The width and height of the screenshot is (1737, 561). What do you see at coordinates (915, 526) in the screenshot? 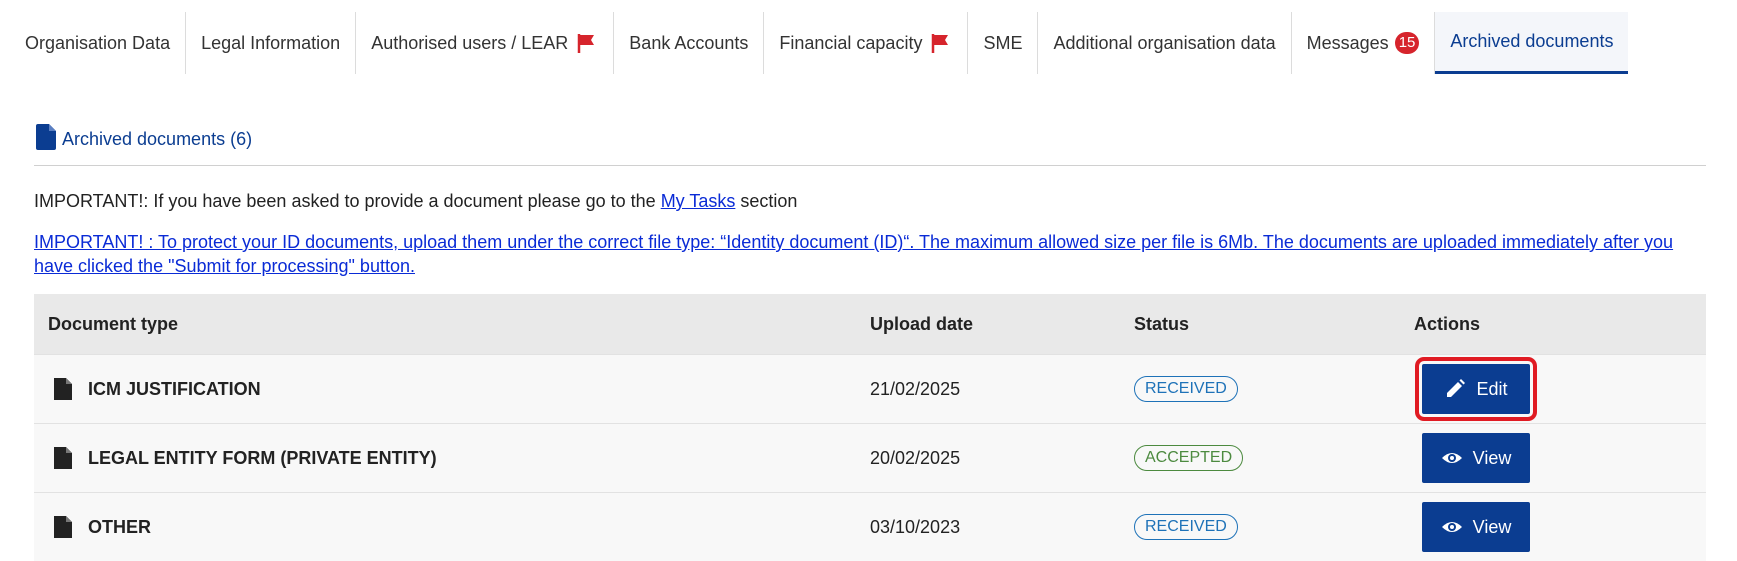
I see `upload-date: 03/10/2023` at bounding box center [915, 526].